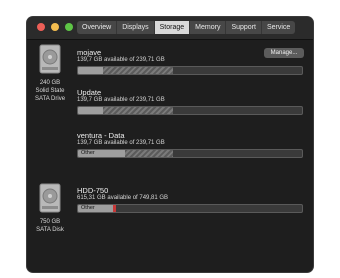 This screenshot has height=278, width=340. Describe the element at coordinates (50, 91) in the screenshot. I see `ssd-type-line1: Solid State` at that location.